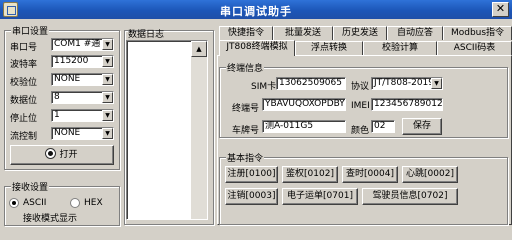  I want to click on protocol-label: 协议, so click(360, 87).